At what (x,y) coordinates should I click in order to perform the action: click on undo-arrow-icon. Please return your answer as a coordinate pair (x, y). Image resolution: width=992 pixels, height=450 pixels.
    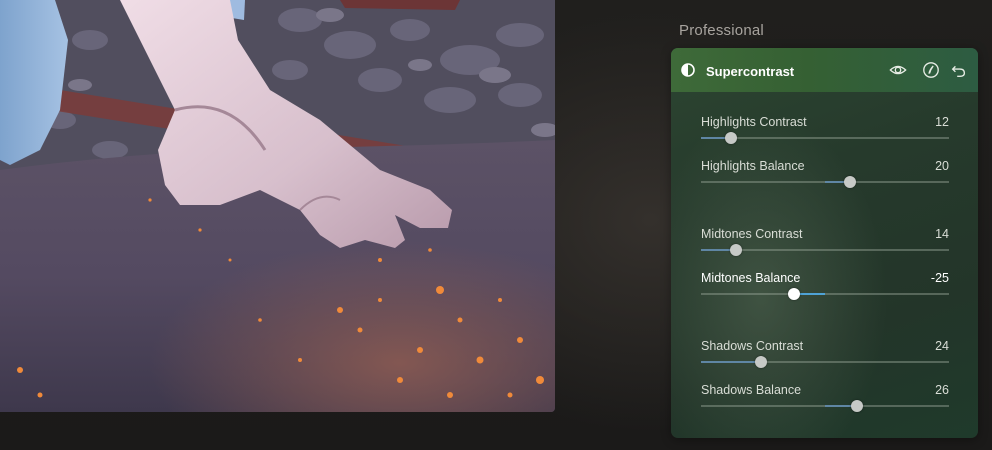
    Looking at the image, I should click on (958, 71).